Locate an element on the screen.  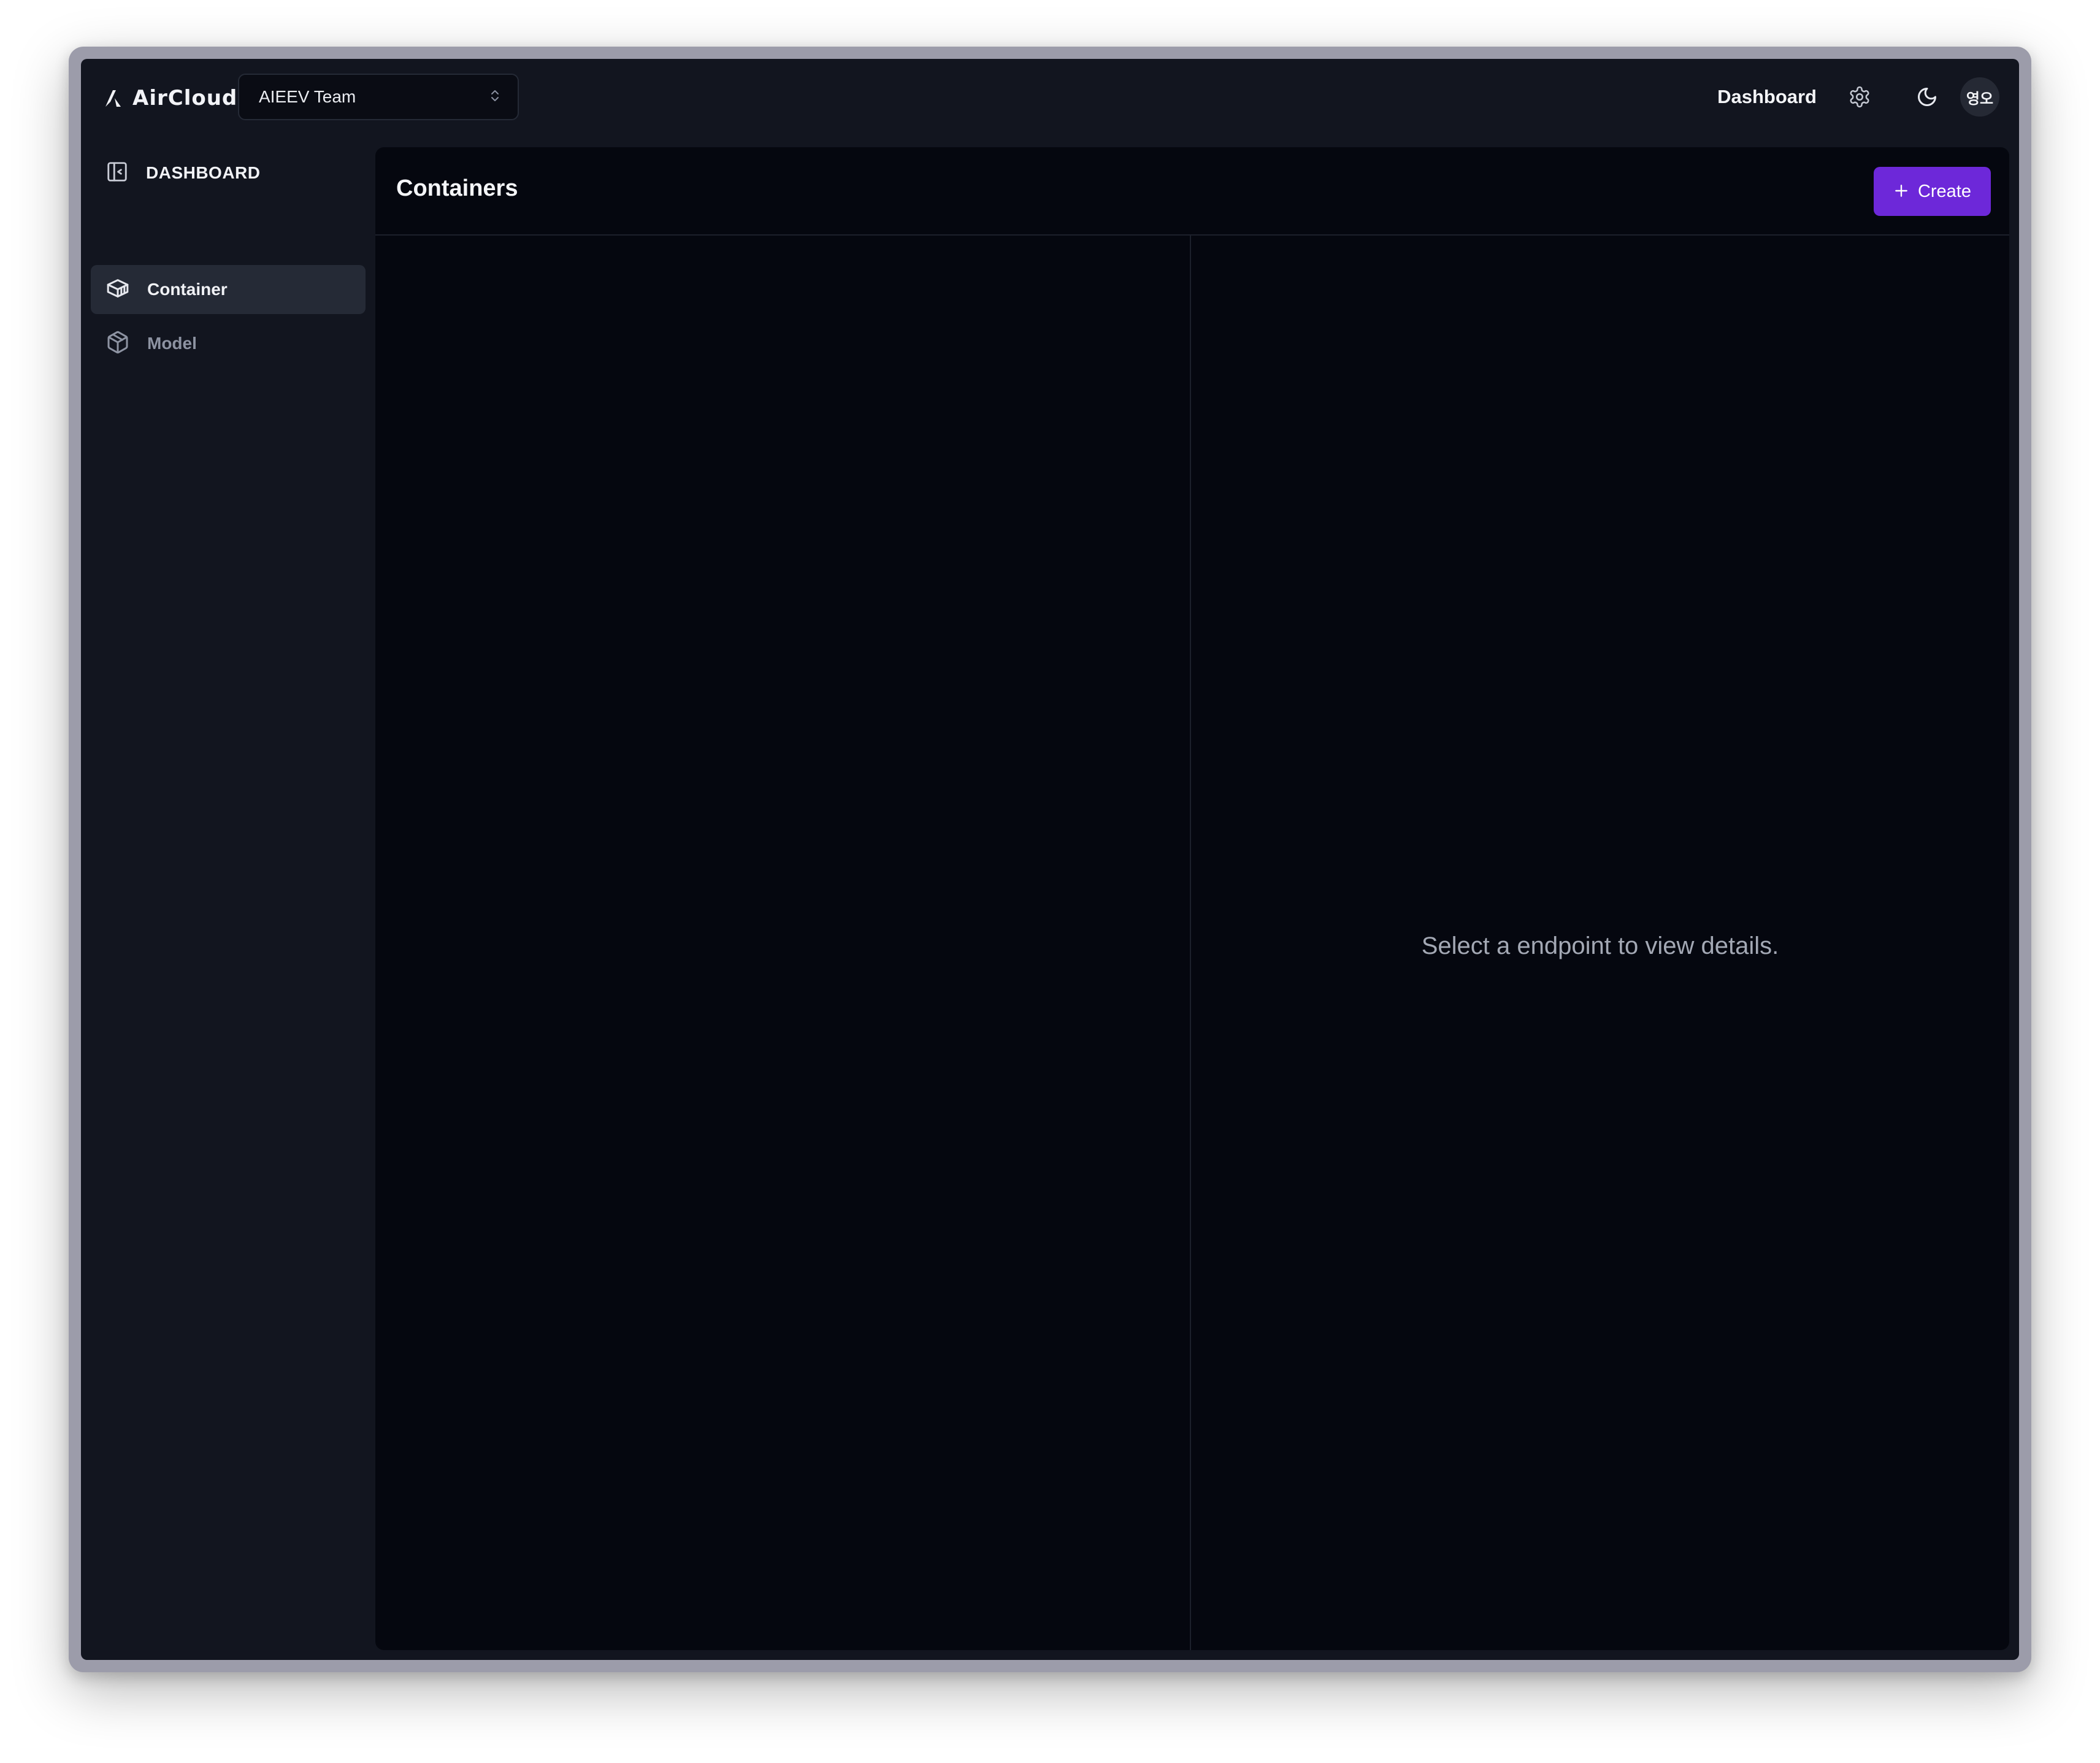
create-button: Create is located at coordinates (1932, 192).